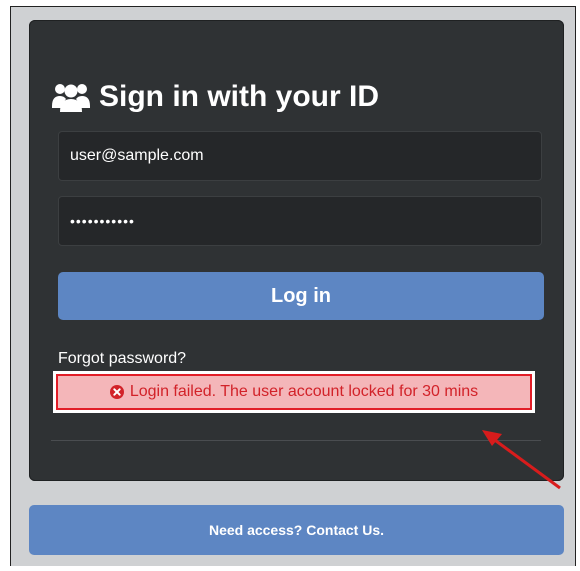 The height and width of the screenshot is (571, 580). Describe the element at coordinates (239, 96) in the screenshot. I see `login-title-text: Sign in with your ID` at that location.